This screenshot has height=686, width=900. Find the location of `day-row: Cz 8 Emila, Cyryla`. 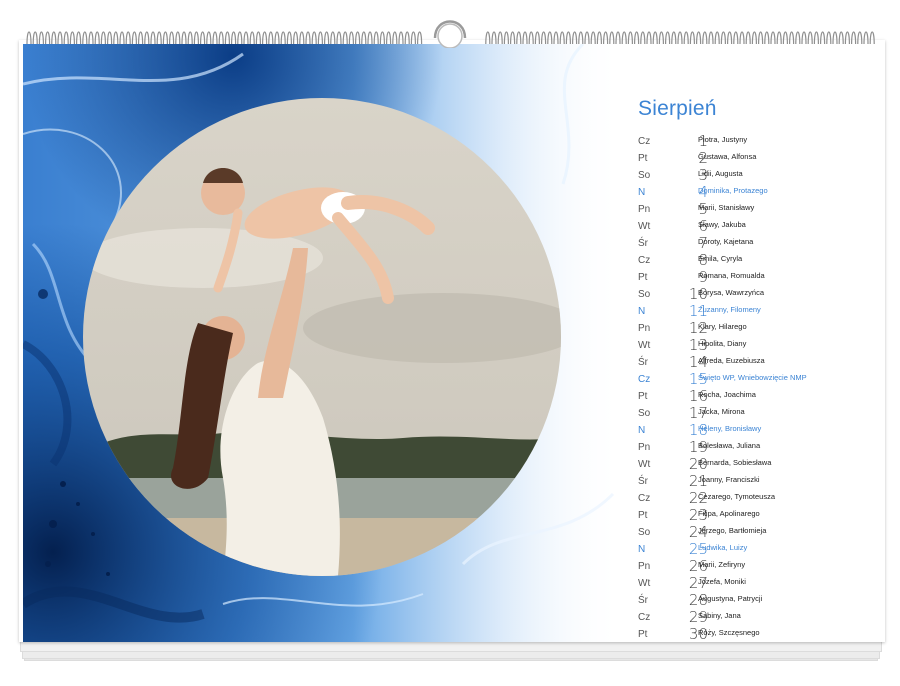

day-row: Cz 8 Emila, Cyryla is located at coordinates (761, 260).